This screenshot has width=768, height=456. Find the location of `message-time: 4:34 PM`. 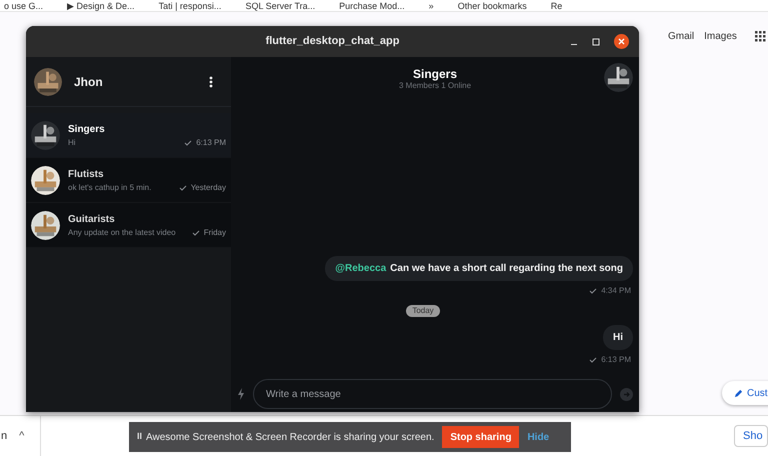

message-time: 4:34 PM is located at coordinates (616, 291).